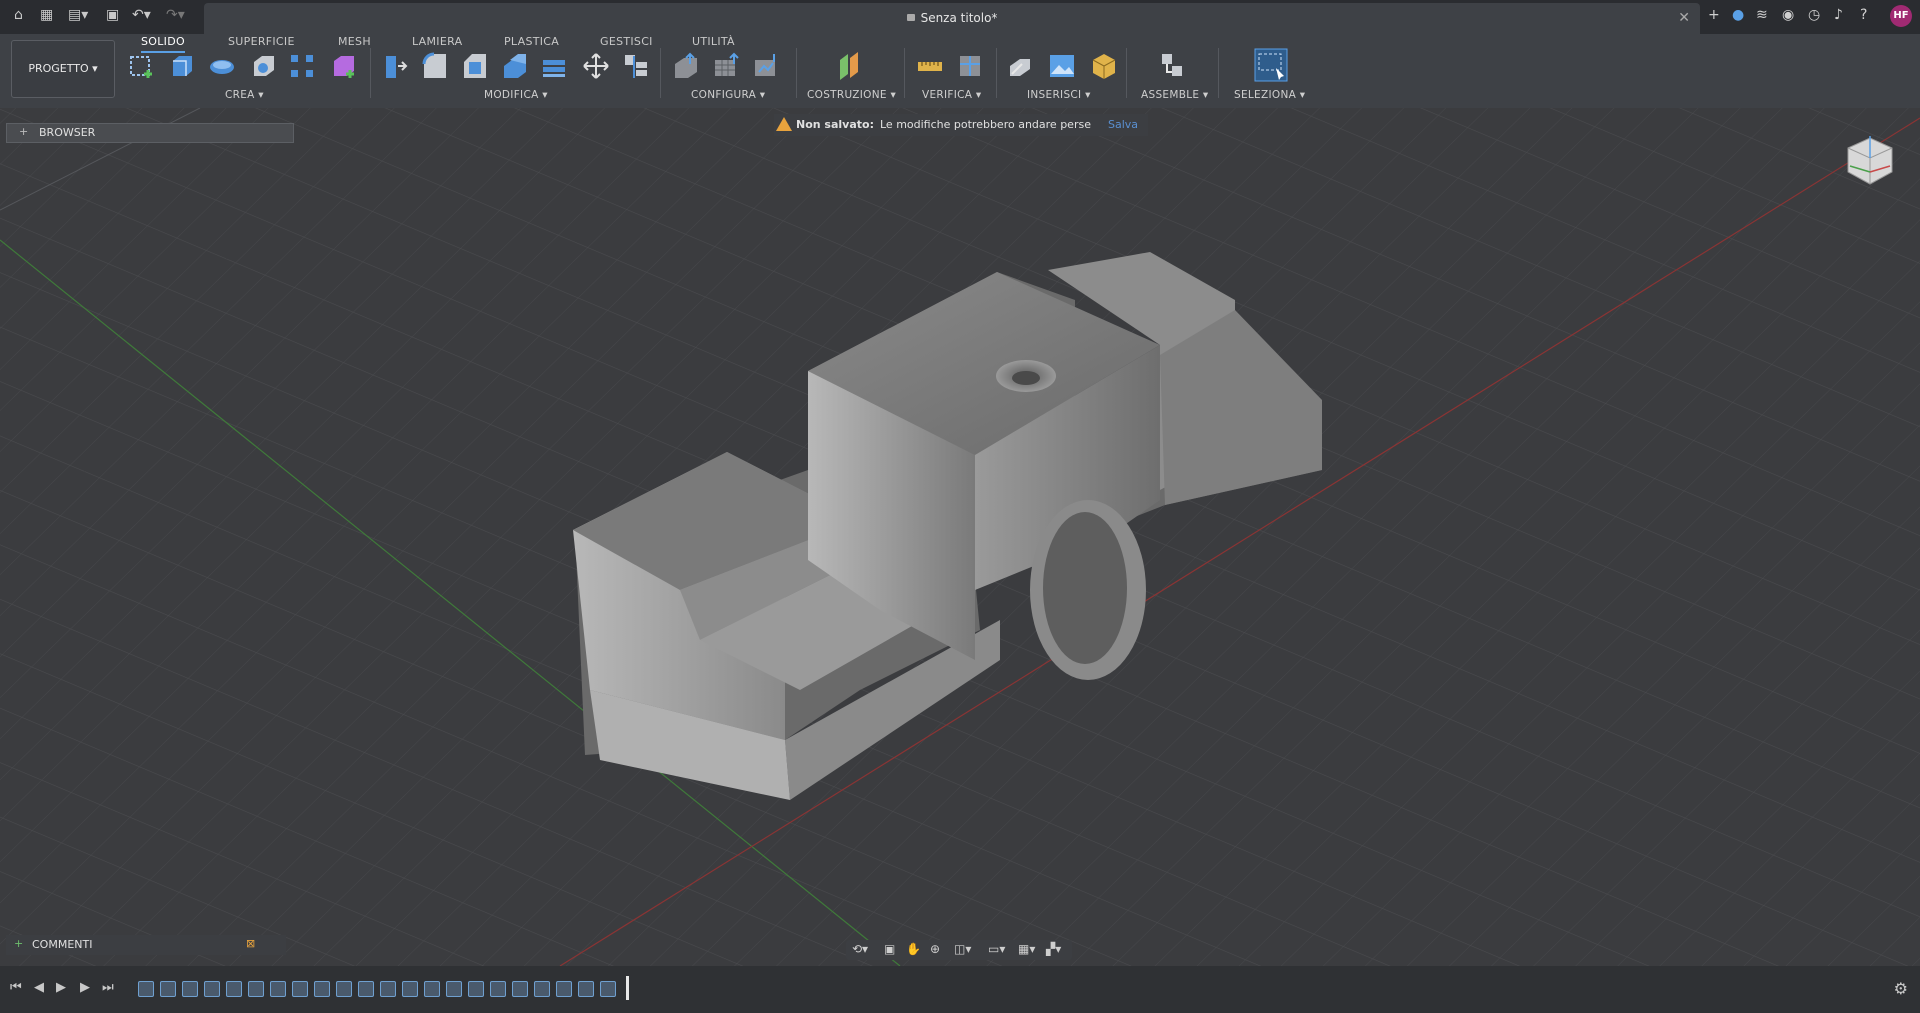 This screenshot has width=1920, height=1013. What do you see at coordinates (85, 987) in the screenshot?
I see `timeline-next-icon: ▶` at bounding box center [85, 987].